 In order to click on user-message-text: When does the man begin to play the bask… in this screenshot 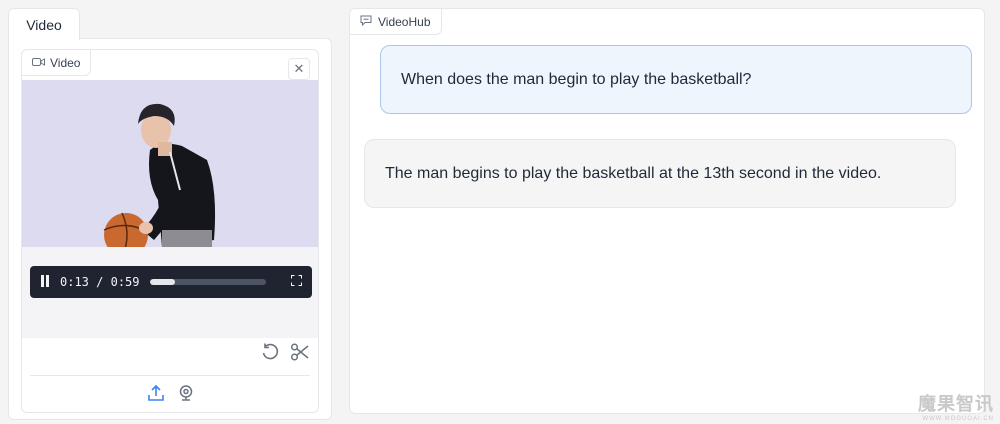, I will do `click(576, 79)`.